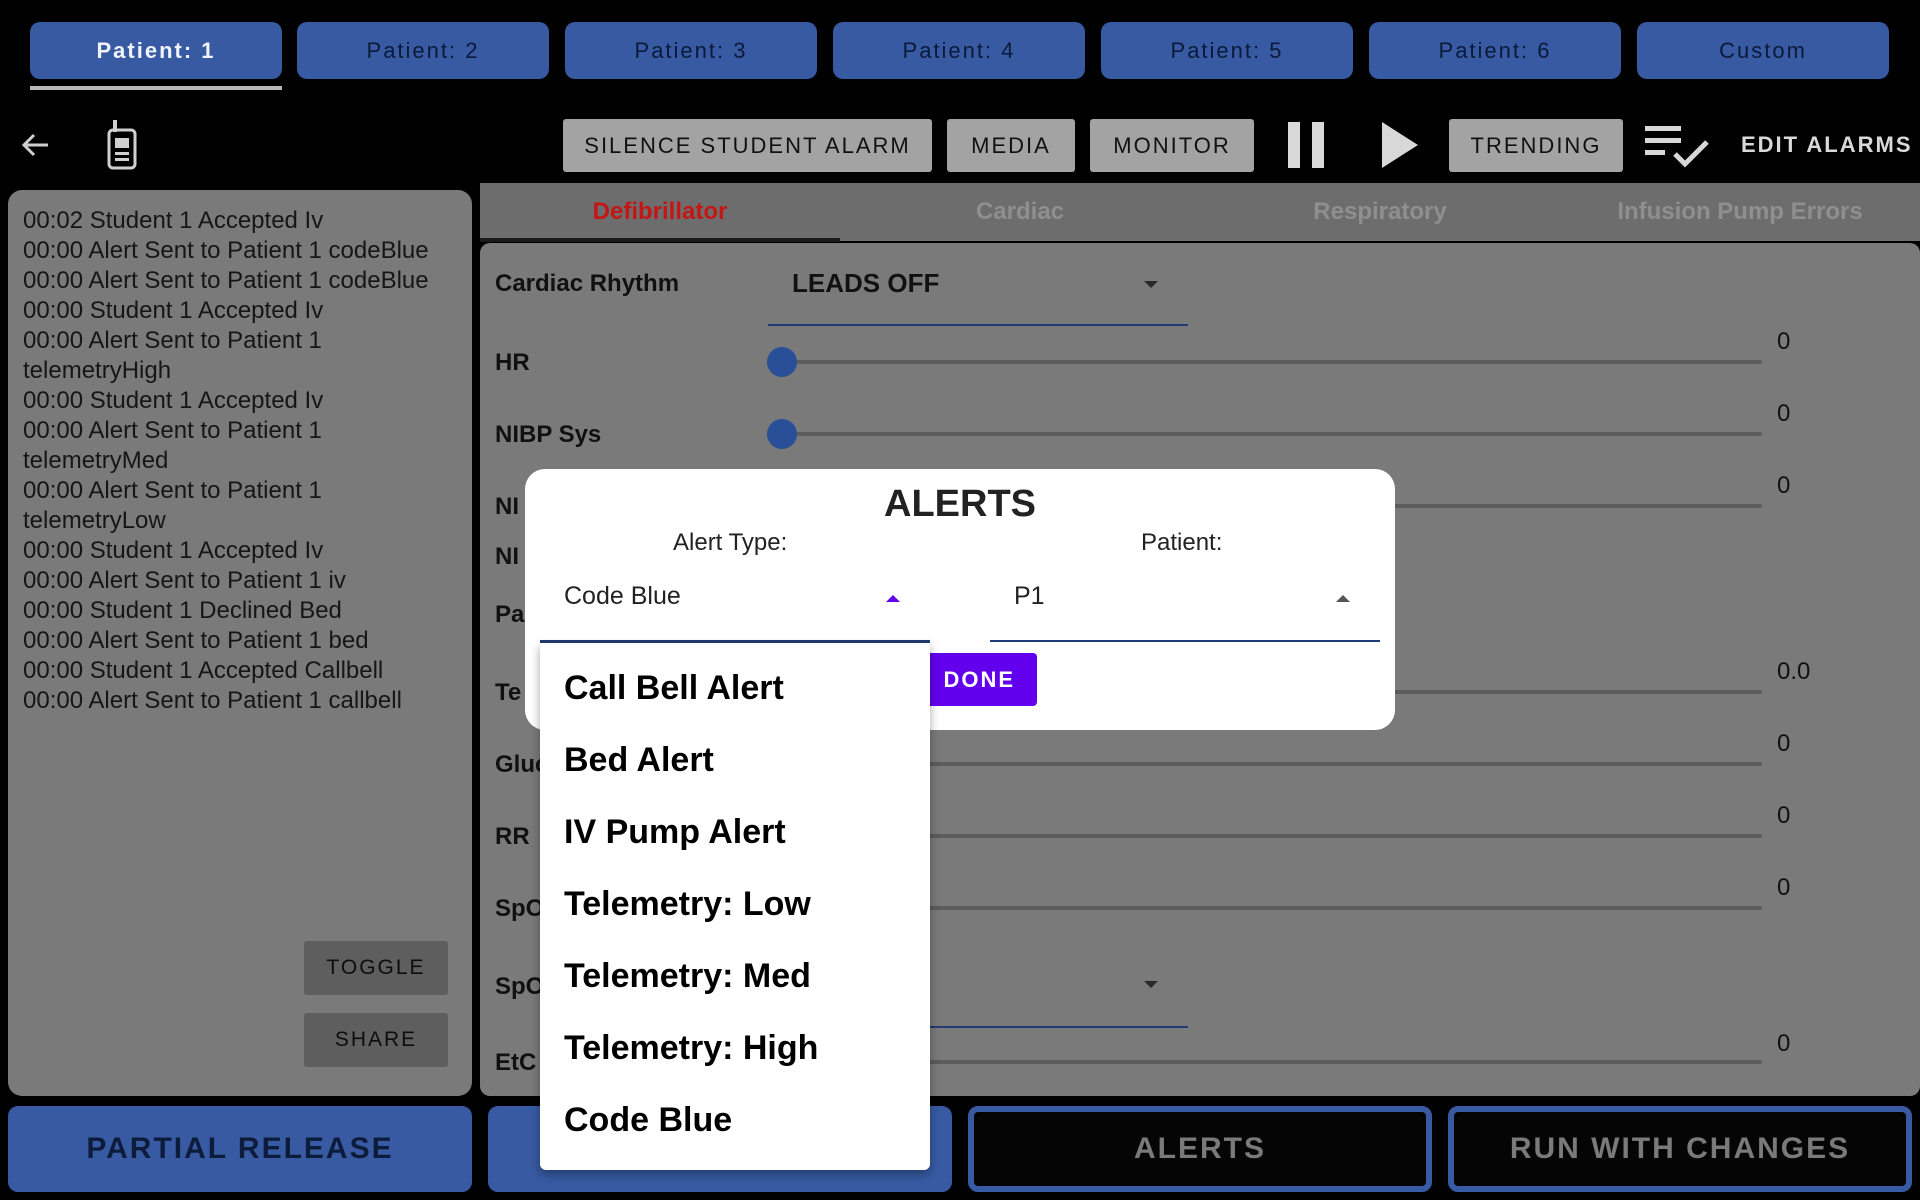  Describe the element at coordinates (1185, 641) in the screenshot. I see `patient-underline` at that location.